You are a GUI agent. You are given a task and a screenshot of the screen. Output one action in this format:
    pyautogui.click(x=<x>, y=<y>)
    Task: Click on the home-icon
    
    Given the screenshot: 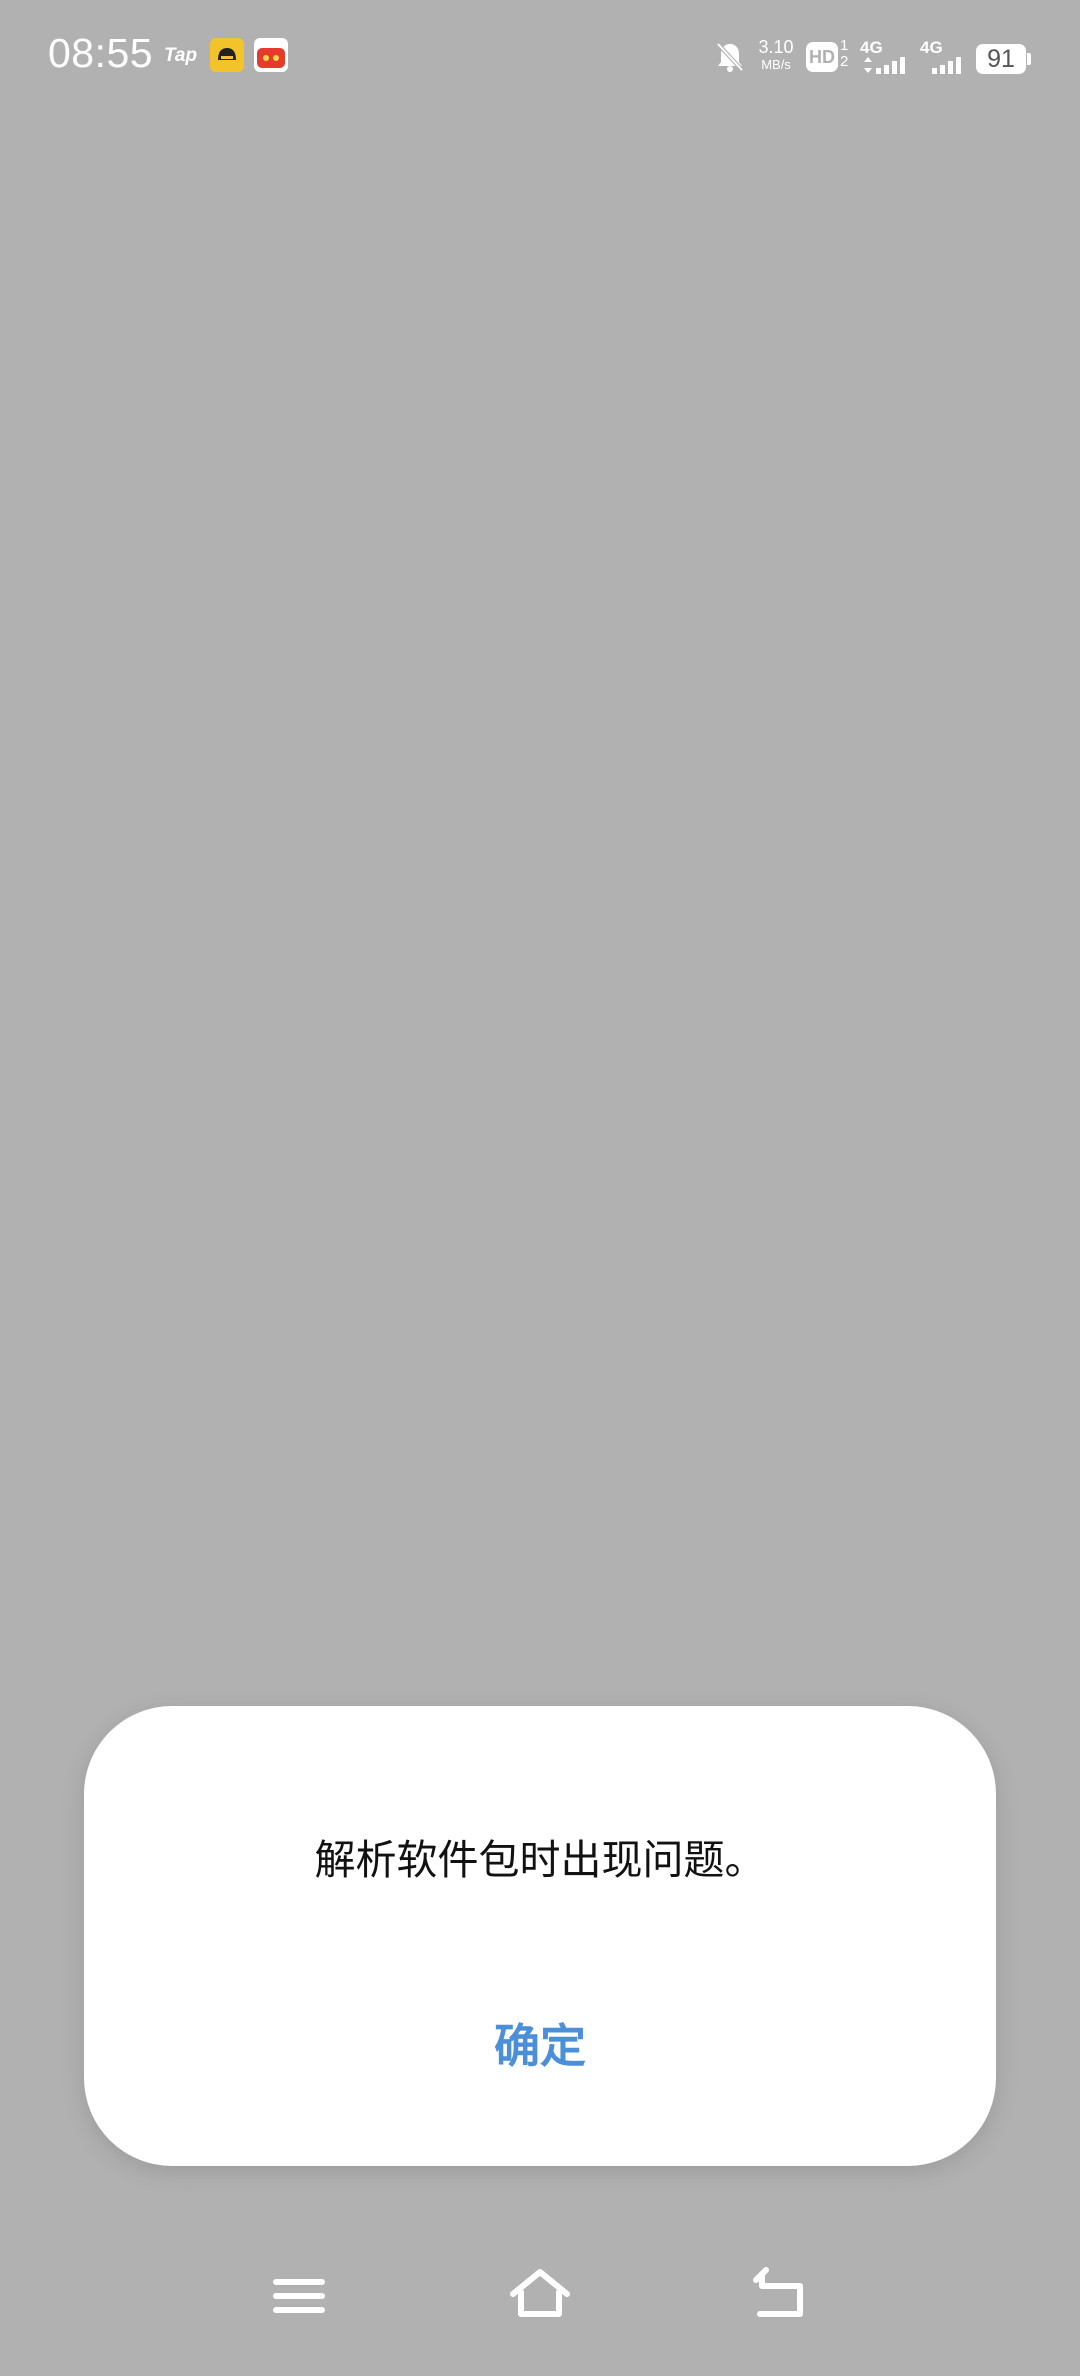 What is the action you would take?
    pyautogui.click(x=540, y=2297)
    